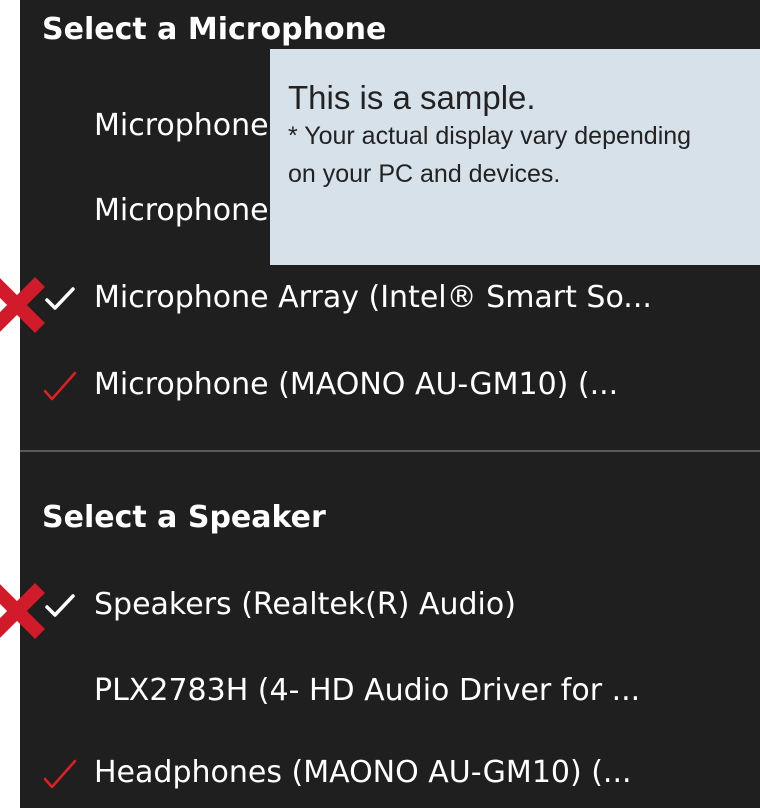  Describe the element at coordinates (390, 451) in the screenshot. I see `section-divider` at that location.